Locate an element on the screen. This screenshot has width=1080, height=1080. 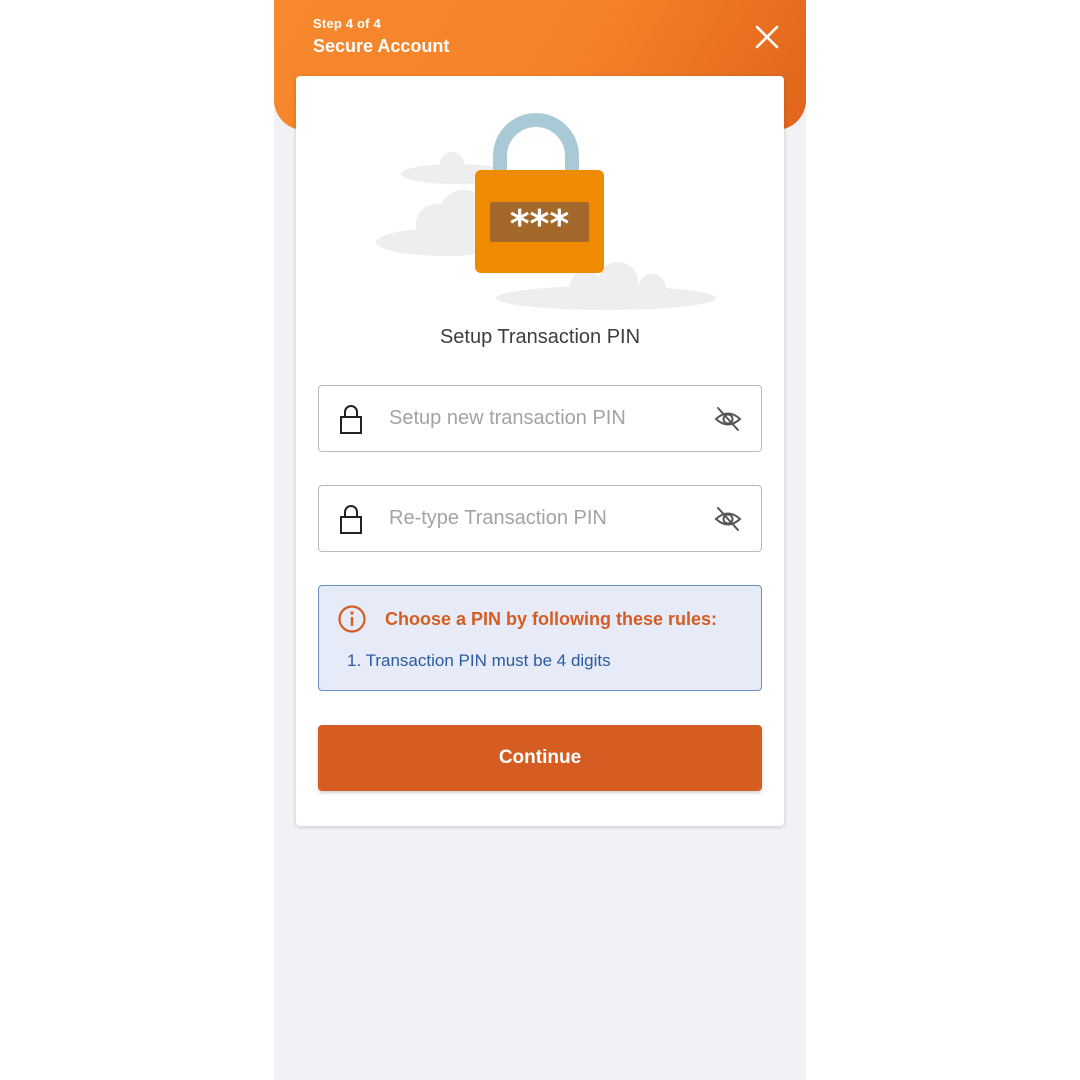
continue-button: Continue is located at coordinates (540, 758).